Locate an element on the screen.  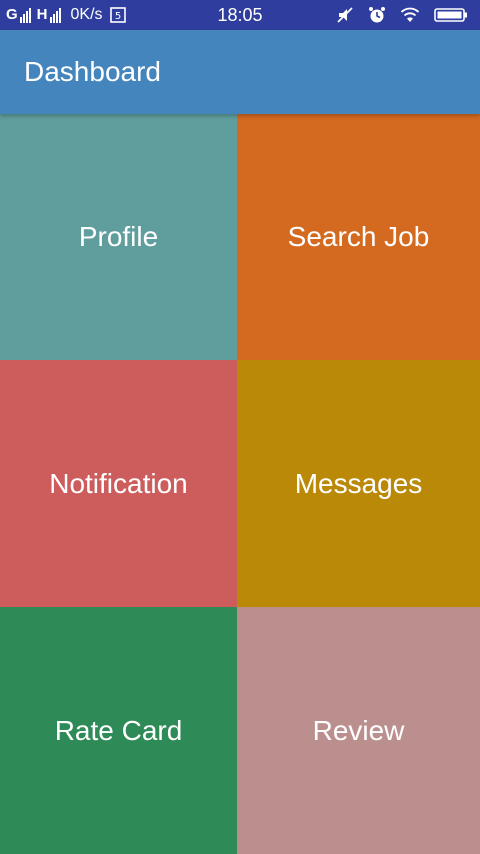
search-job-tile: Search Job is located at coordinates (358, 237).